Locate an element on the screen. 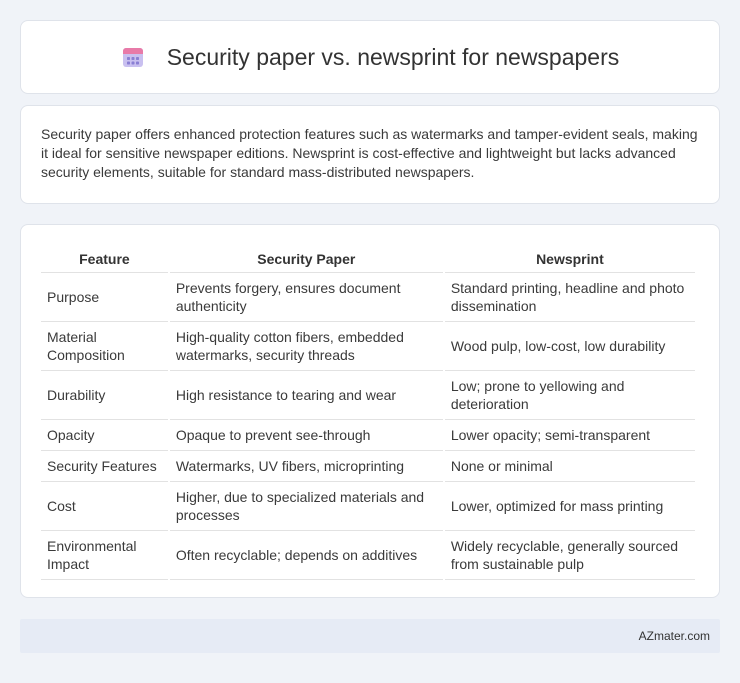 The image size is (740, 683). header-newsprint: Newsprint is located at coordinates (569, 259).